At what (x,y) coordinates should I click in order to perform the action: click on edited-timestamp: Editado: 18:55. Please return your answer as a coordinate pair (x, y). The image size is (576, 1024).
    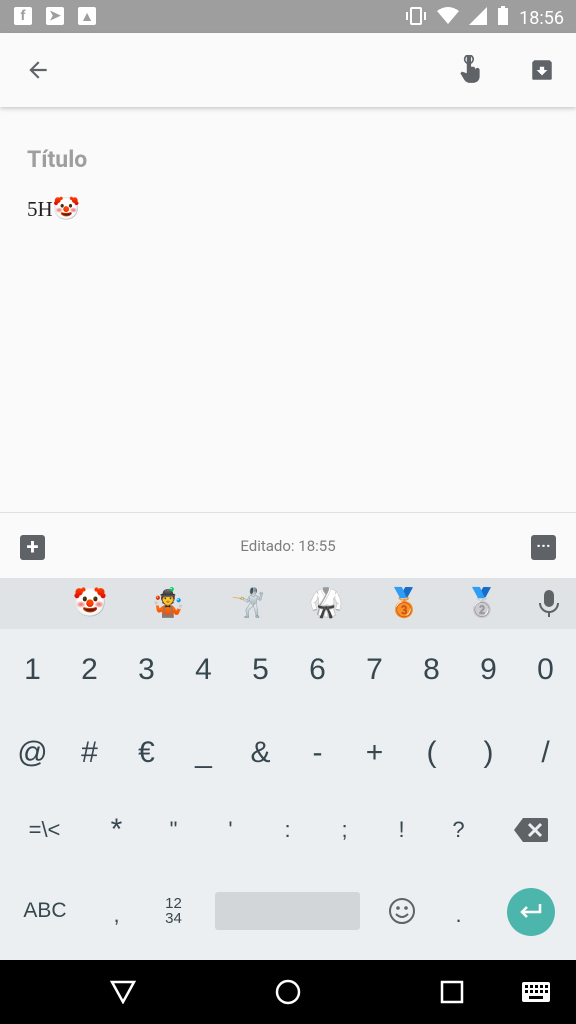
    Looking at the image, I should click on (288, 546).